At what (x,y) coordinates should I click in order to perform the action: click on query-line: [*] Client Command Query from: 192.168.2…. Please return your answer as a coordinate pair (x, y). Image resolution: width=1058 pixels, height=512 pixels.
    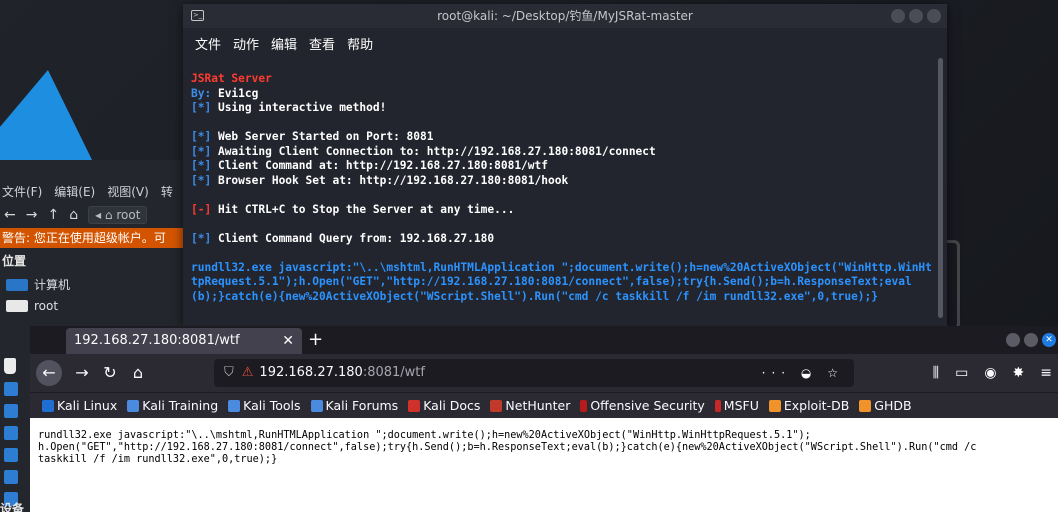
    Looking at the image, I should click on (562, 239).